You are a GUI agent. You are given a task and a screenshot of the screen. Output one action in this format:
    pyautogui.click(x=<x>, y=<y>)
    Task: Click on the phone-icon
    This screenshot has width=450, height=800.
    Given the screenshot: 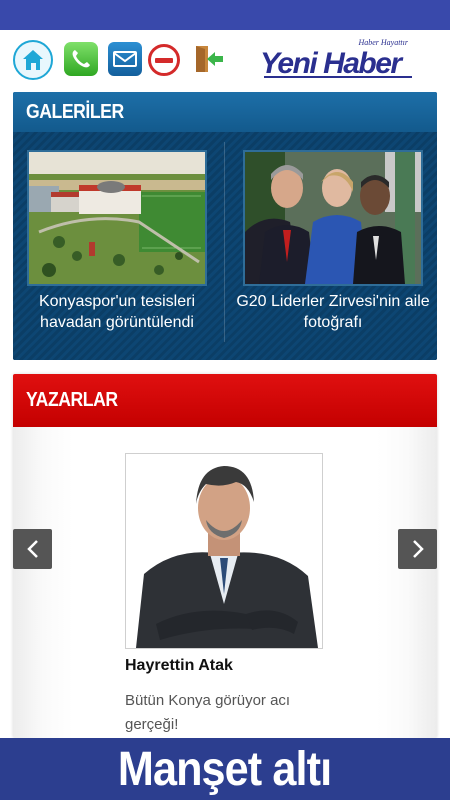 What is the action you would take?
    pyautogui.click(x=81, y=59)
    